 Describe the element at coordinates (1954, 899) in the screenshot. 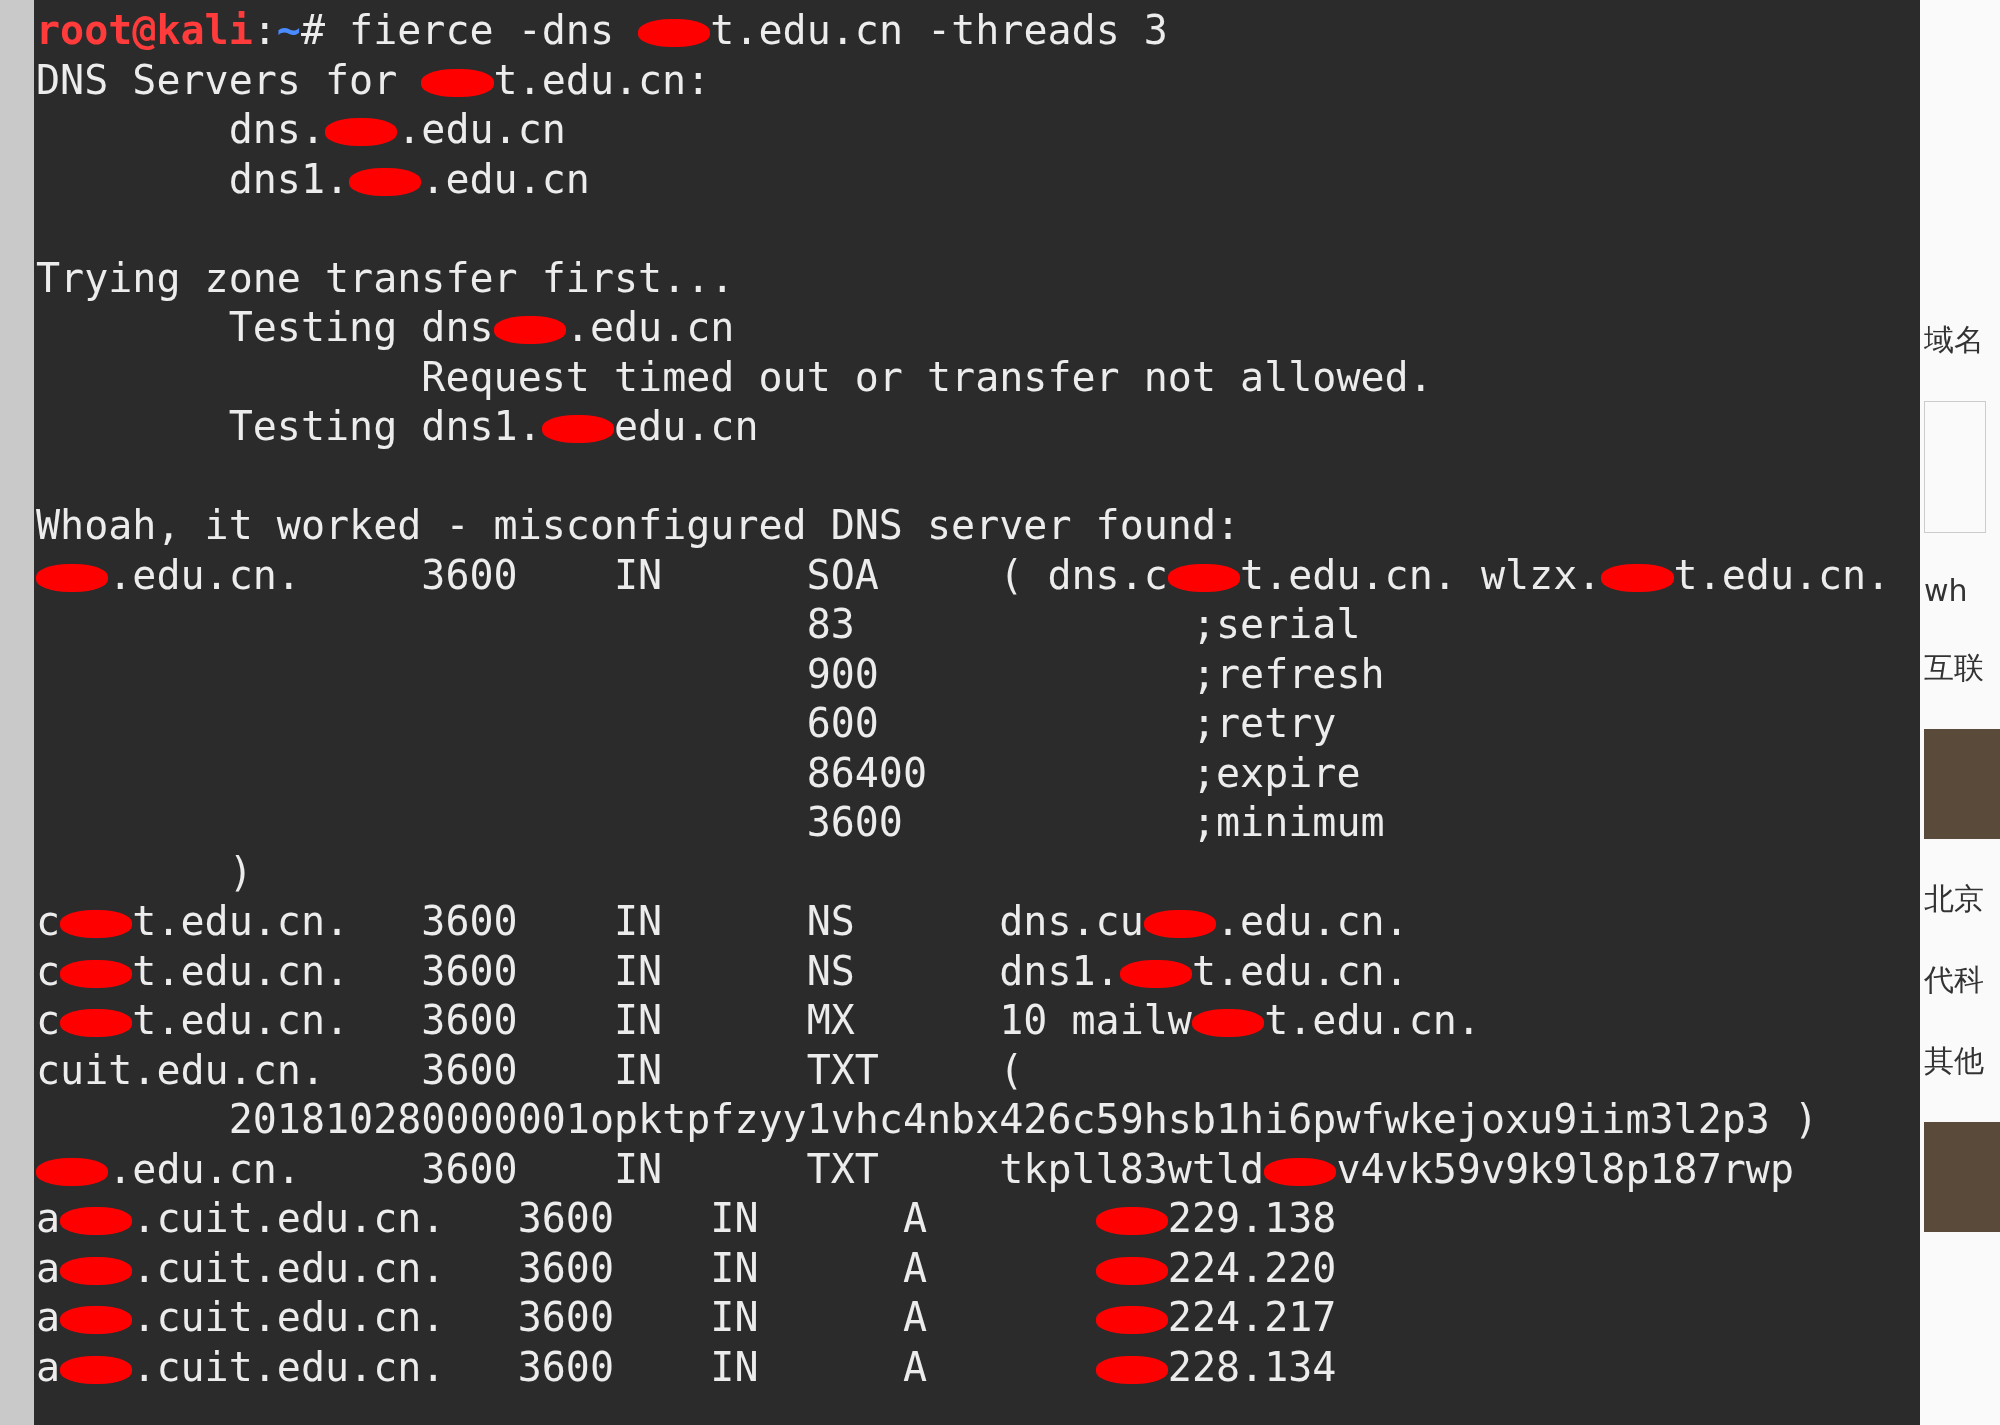

I see `sidebar-text: 北京` at that location.